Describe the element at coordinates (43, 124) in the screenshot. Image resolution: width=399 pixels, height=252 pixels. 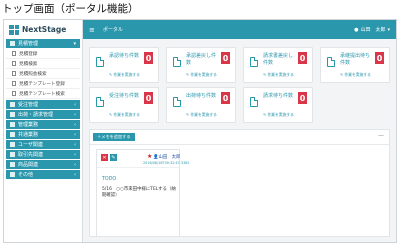
I see `sidebar-section-management: 管理業務 ‹` at that location.